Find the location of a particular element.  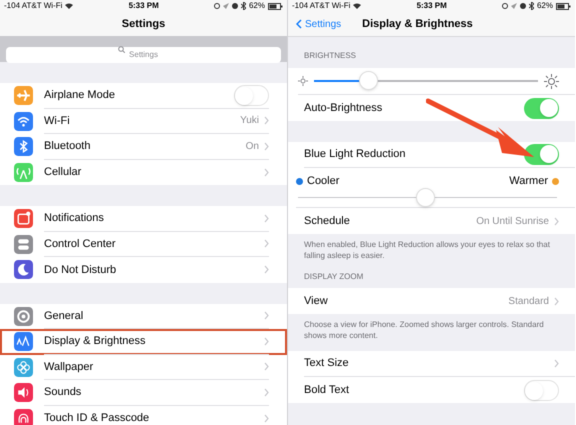

section-header: DISPLAY ZOOM is located at coordinates (334, 277).